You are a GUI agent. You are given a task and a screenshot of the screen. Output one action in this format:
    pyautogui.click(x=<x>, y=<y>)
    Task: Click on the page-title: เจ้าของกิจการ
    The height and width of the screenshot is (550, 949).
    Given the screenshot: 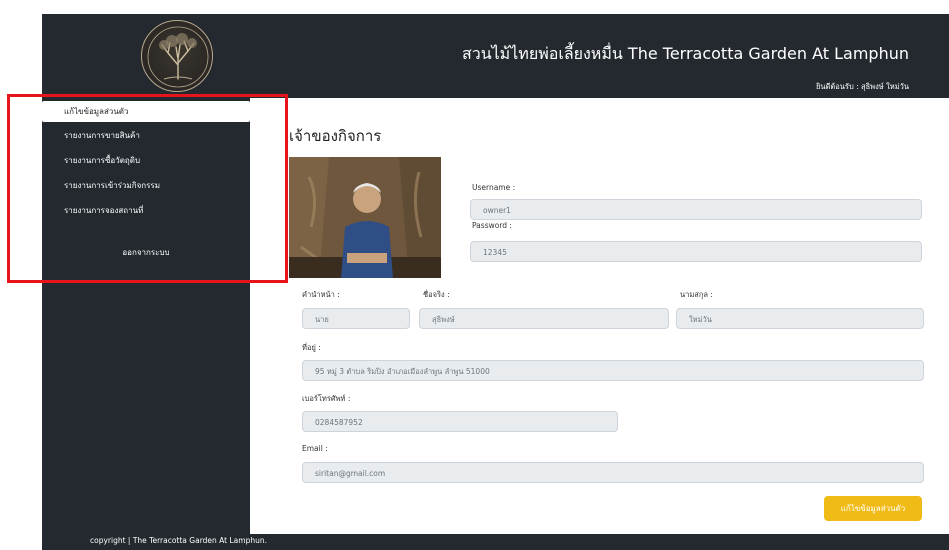 What is the action you would take?
    pyautogui.click(x=335, y=136)
    